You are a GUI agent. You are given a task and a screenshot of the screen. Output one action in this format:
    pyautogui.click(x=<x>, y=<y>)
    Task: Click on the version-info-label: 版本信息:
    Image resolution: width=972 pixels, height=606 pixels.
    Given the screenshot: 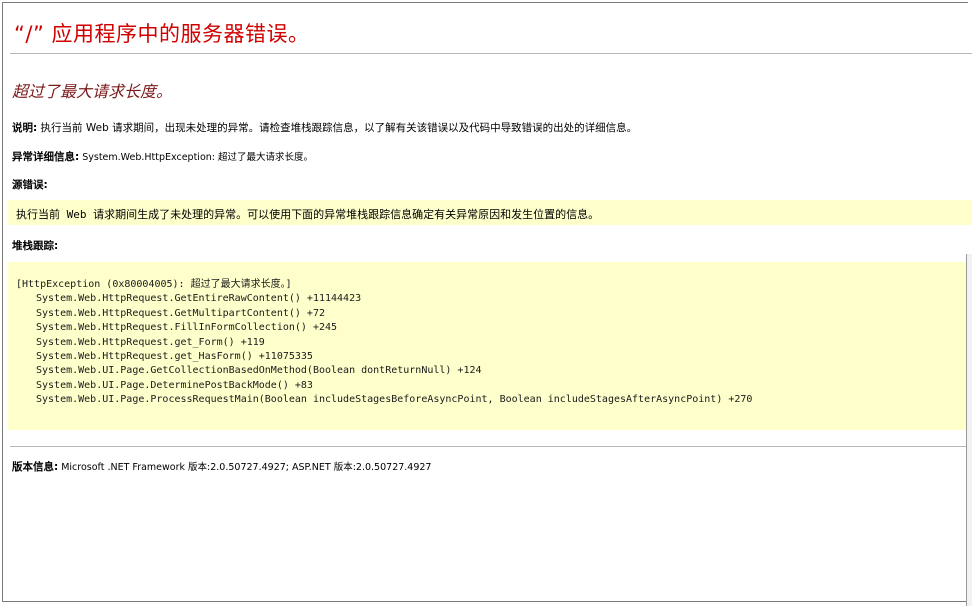 What is the action you would take?
    pyautogui.click(x=35, y=467)
    